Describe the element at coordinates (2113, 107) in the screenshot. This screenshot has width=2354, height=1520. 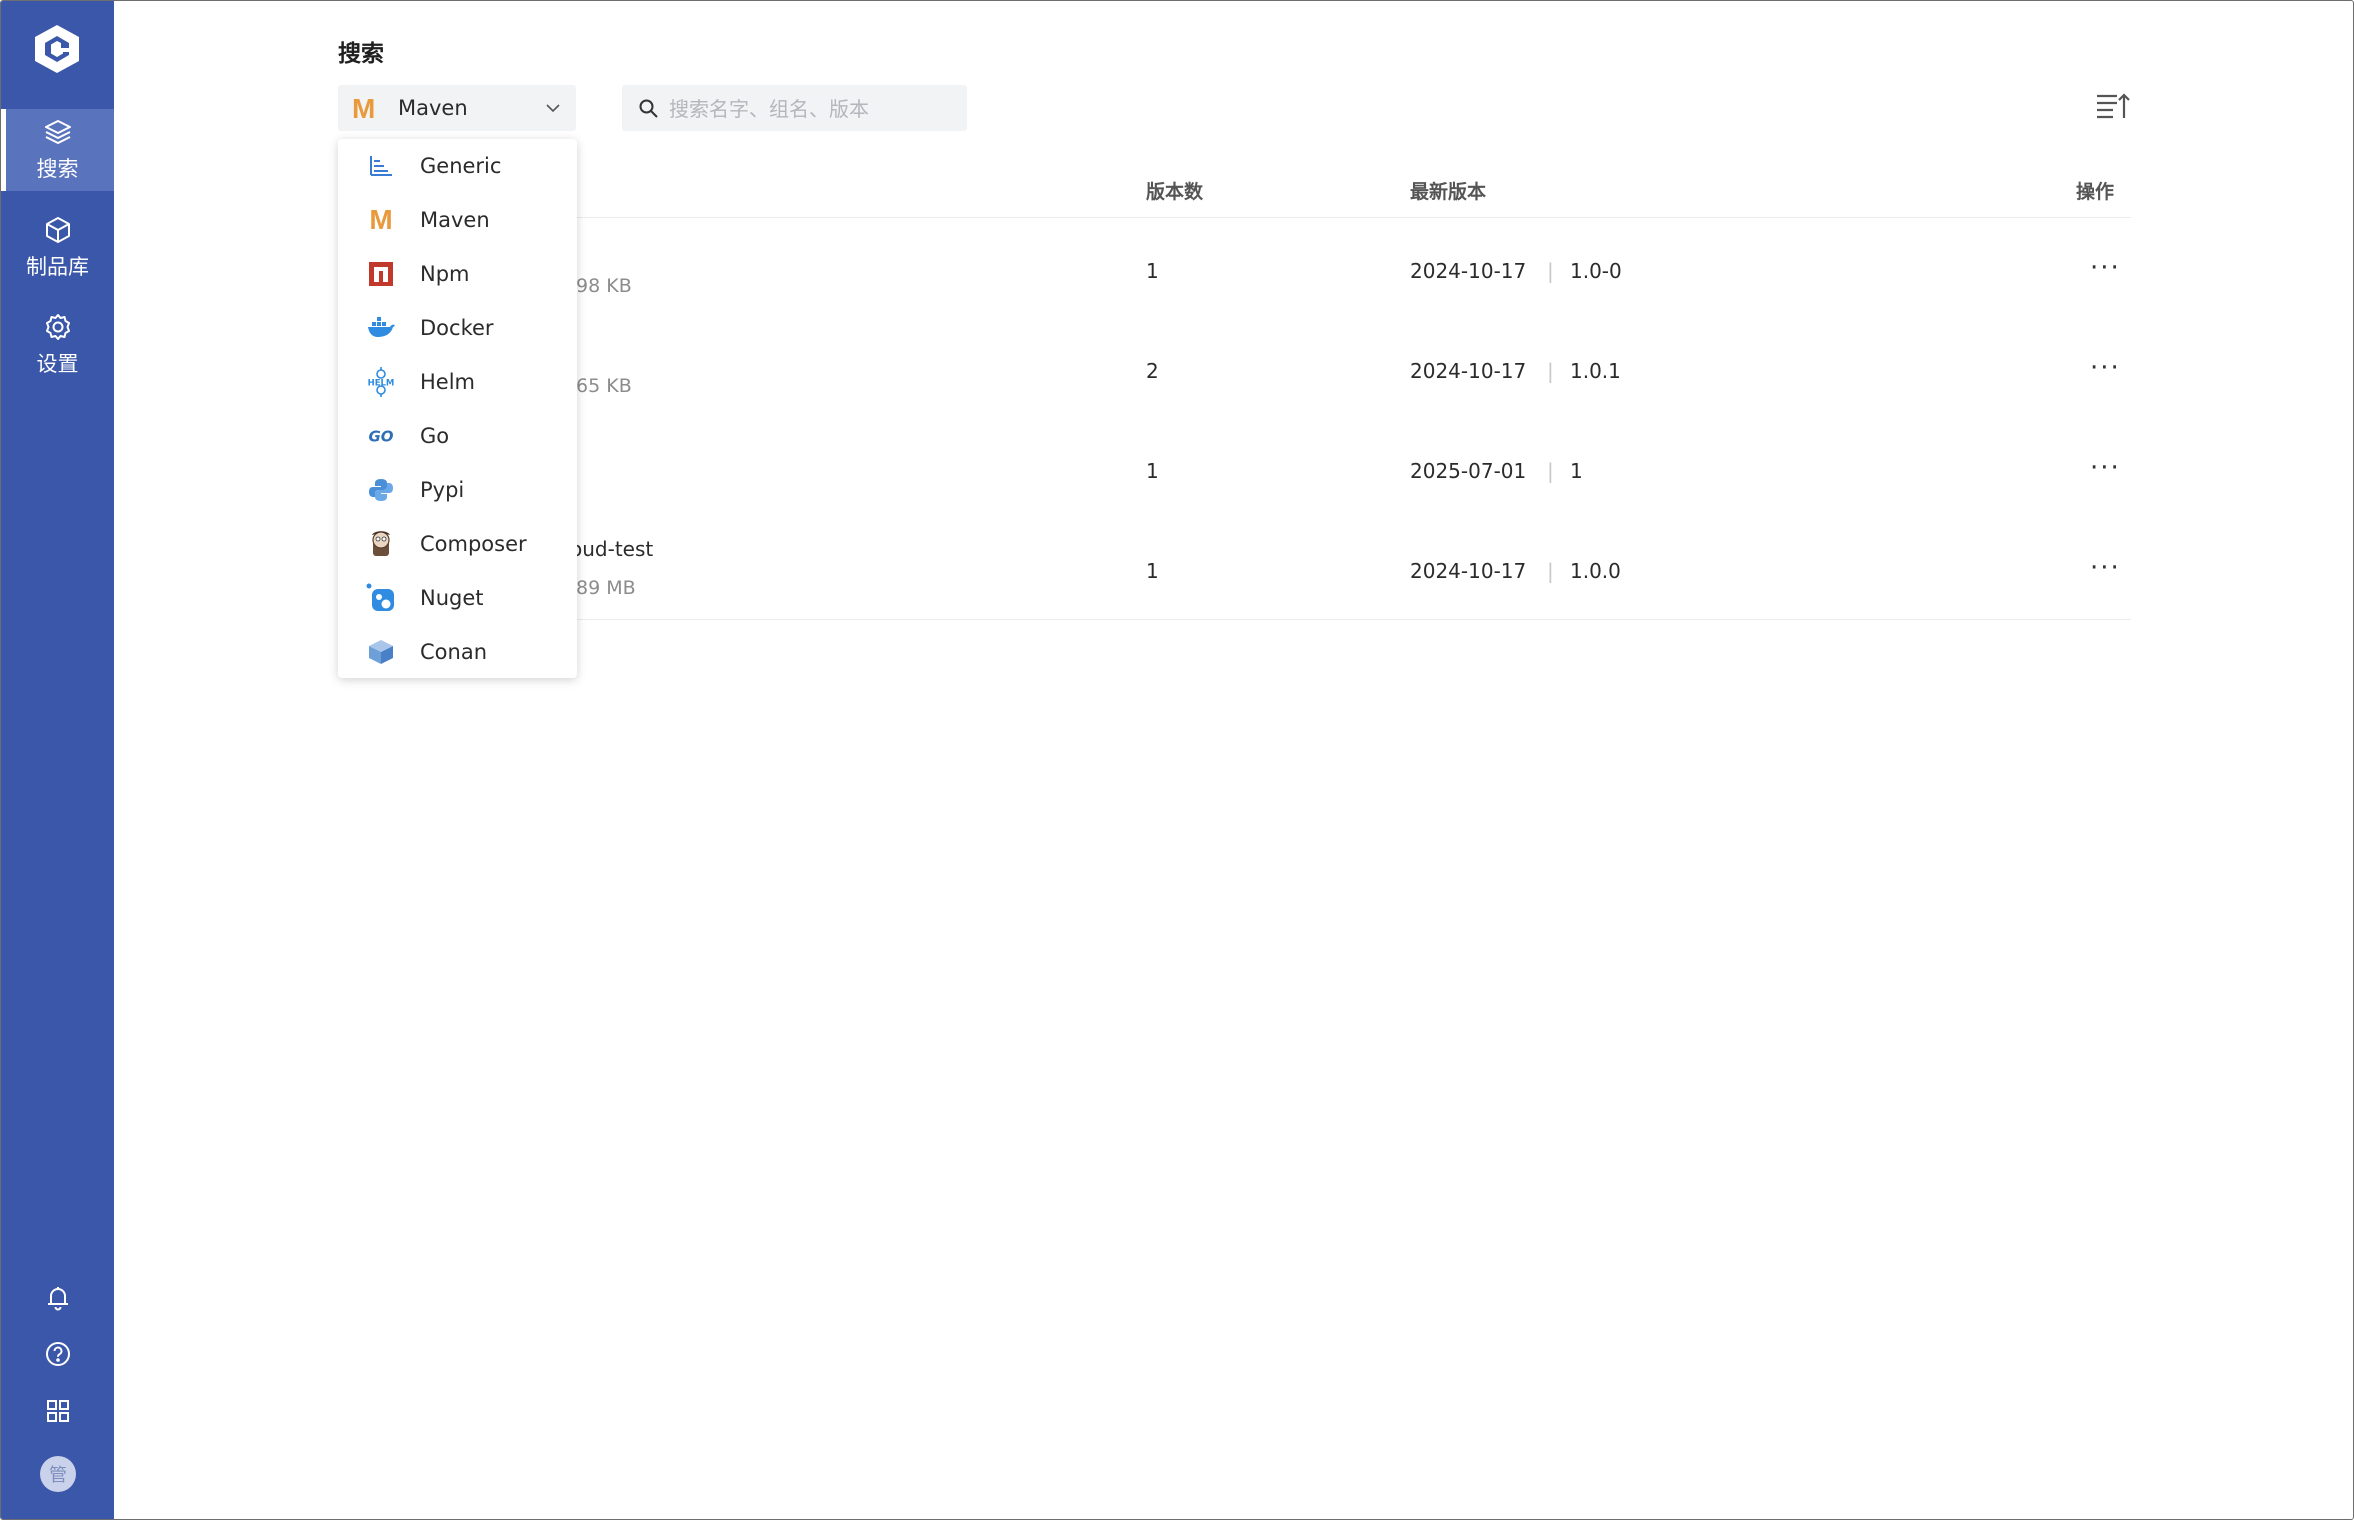
I see `sort-icon` at that location.